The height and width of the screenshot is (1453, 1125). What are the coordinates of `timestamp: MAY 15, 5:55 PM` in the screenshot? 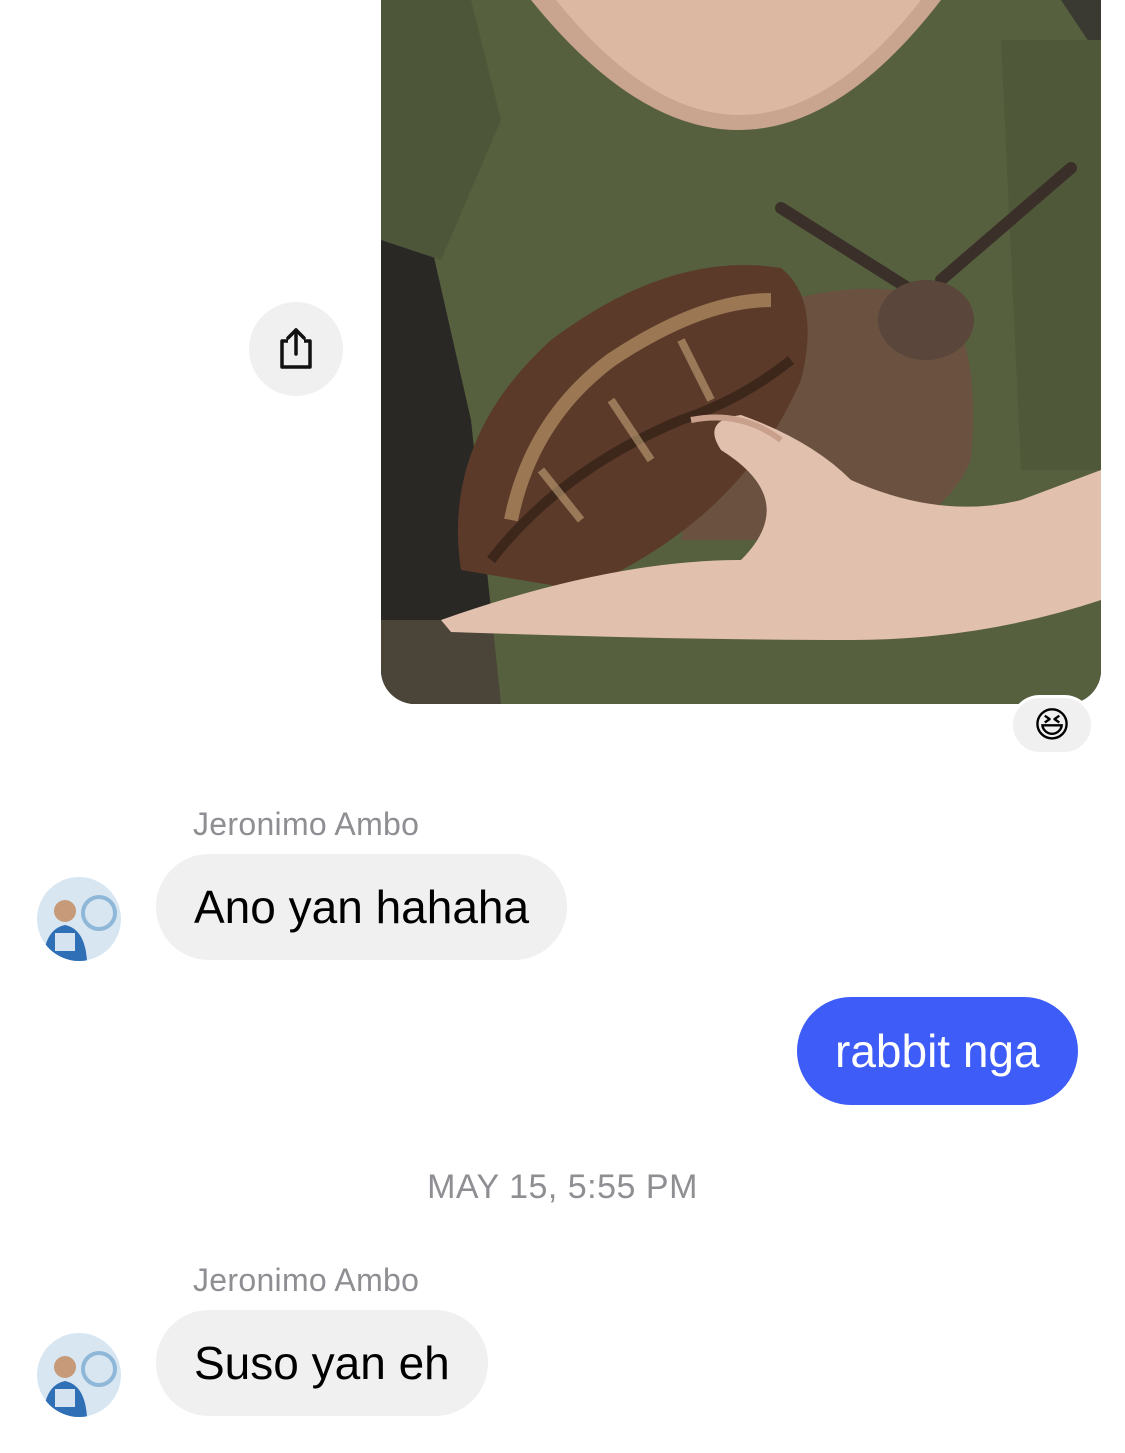 It's located at (562, 1187).